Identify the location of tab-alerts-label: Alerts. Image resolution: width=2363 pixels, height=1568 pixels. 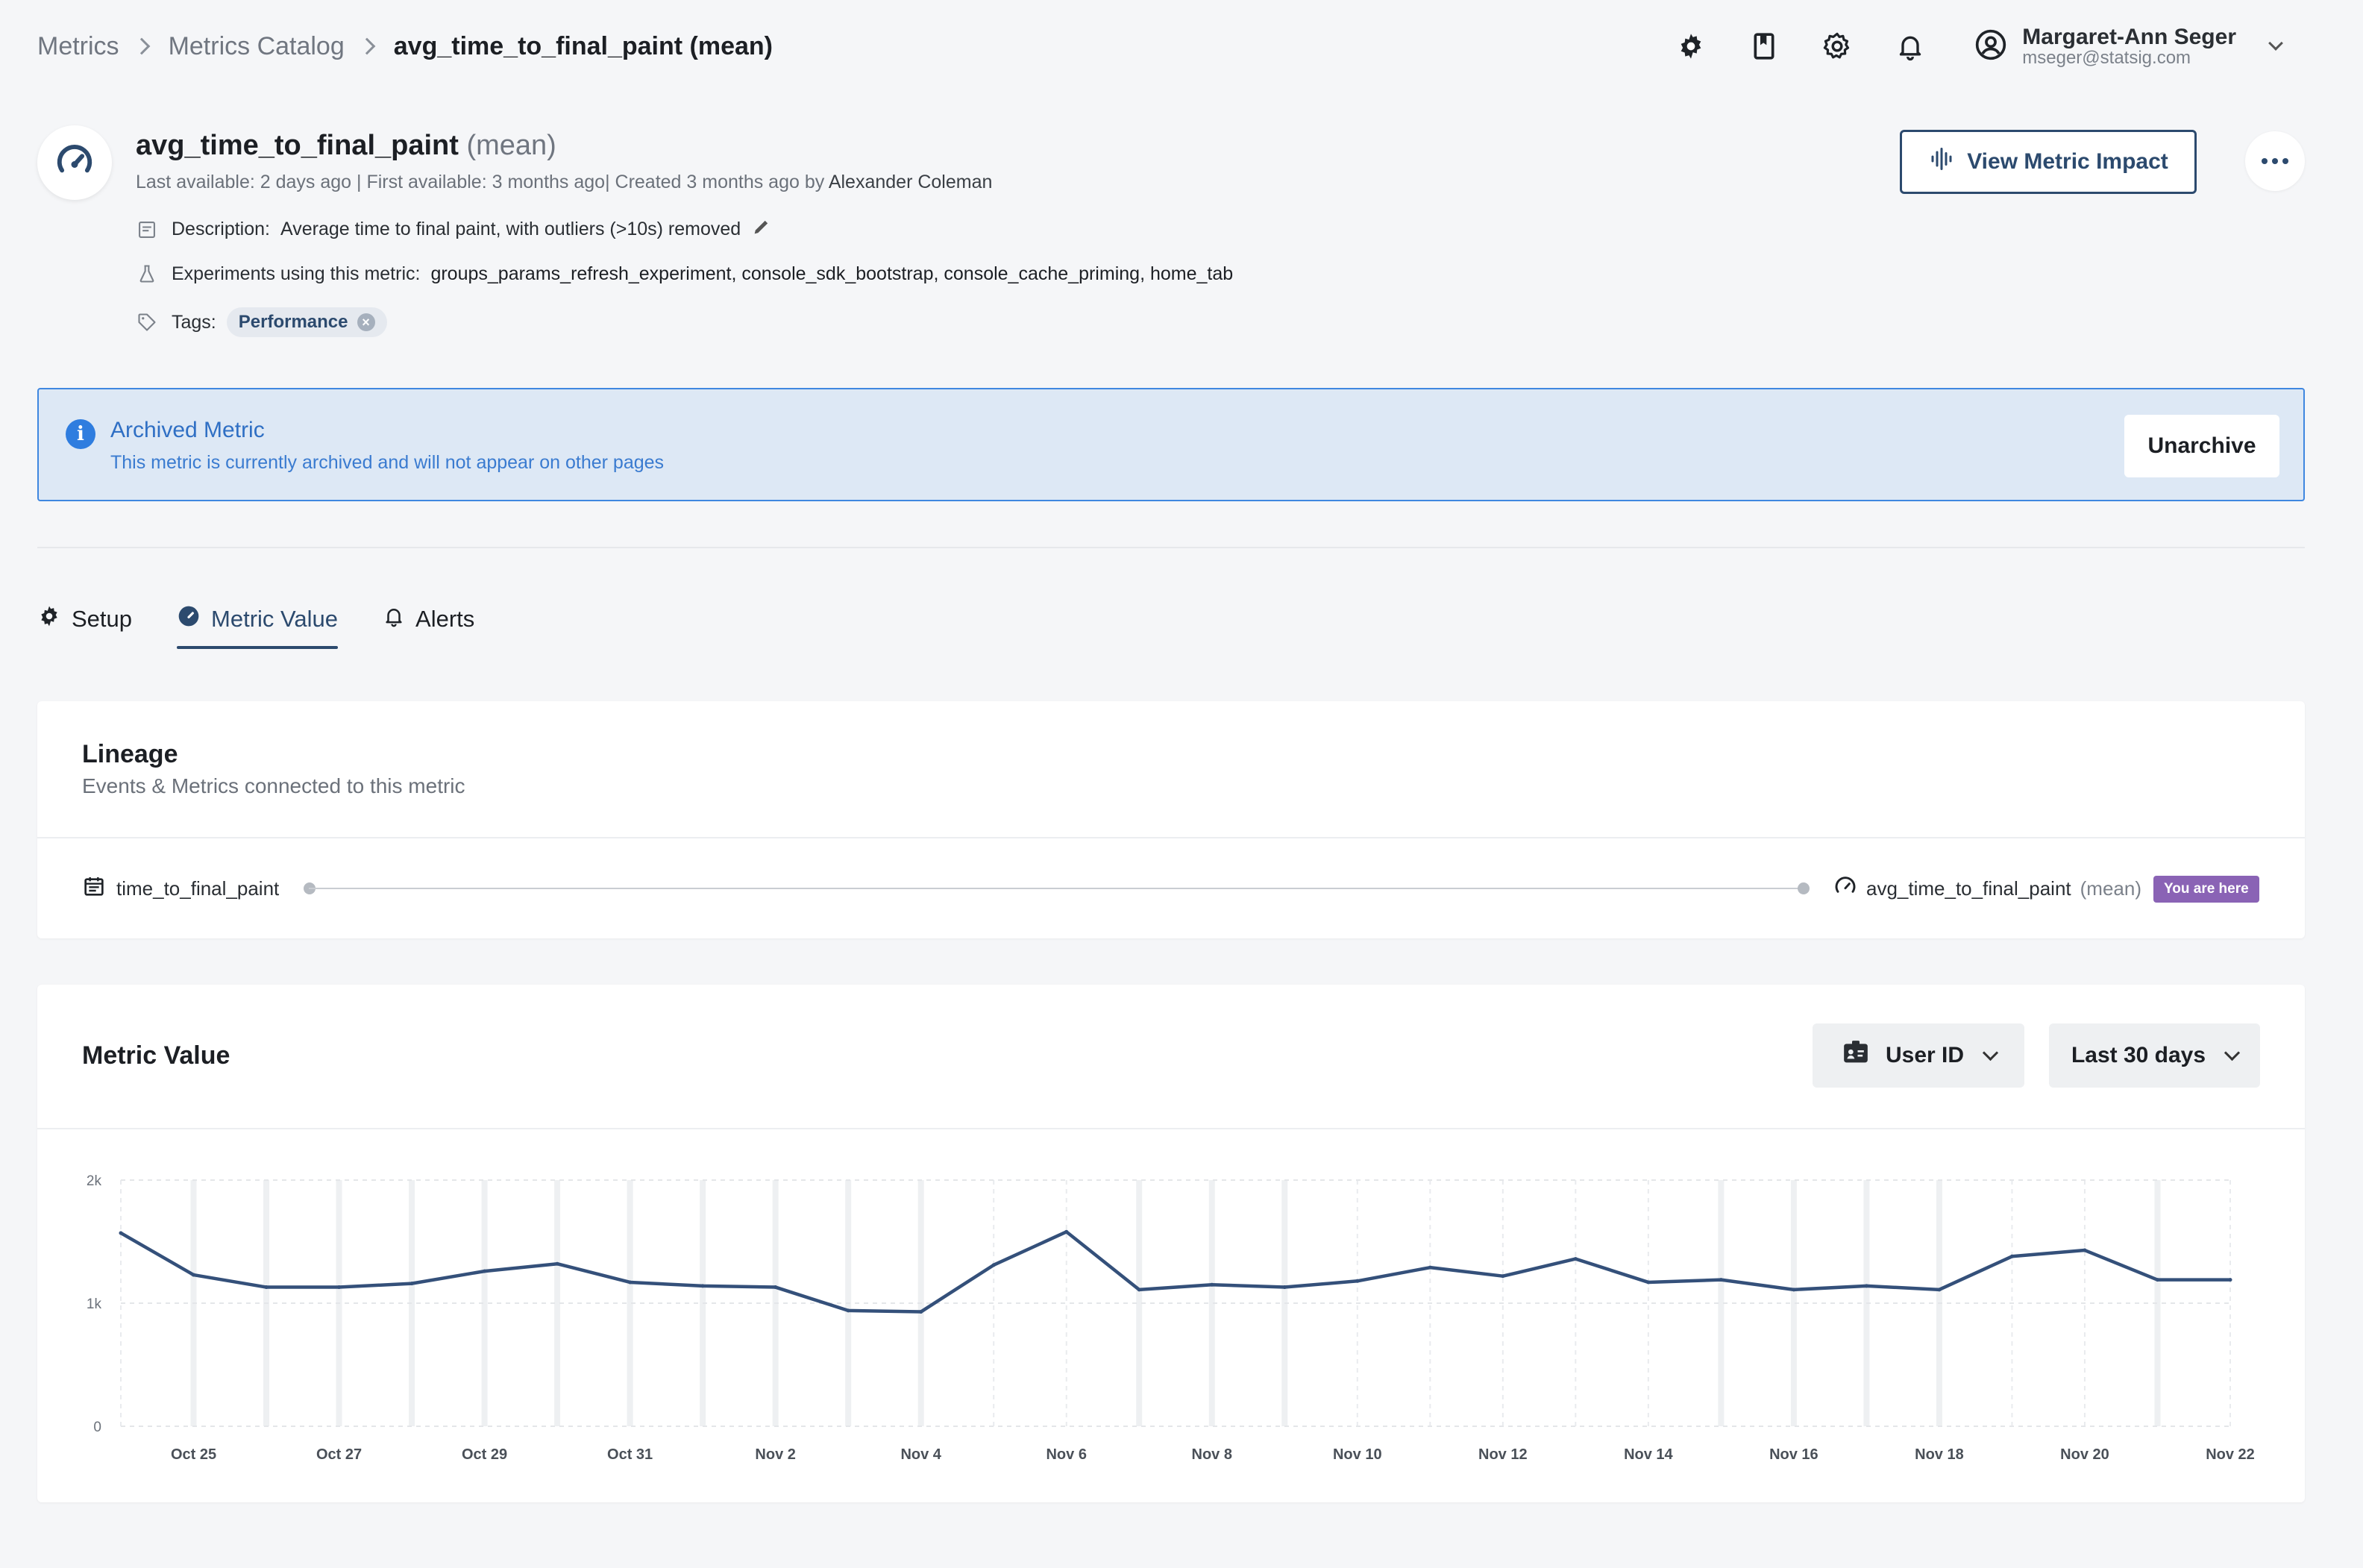
(445, 619).